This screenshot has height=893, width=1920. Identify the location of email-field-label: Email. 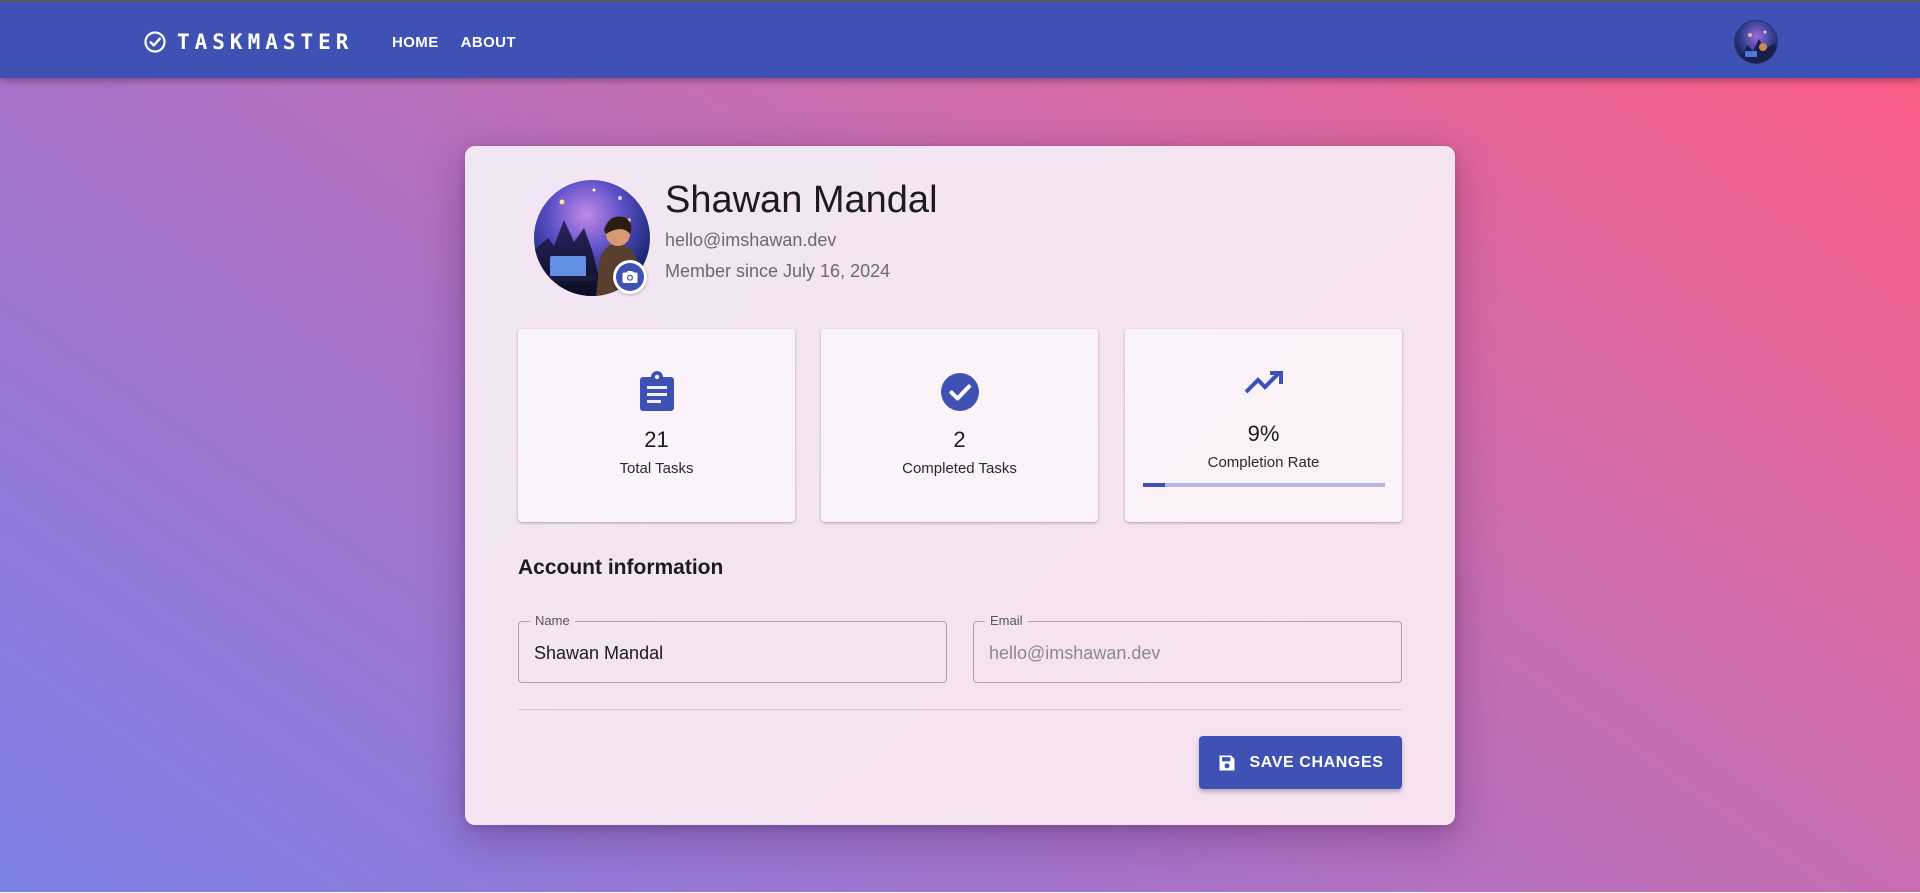
(1006, 620).